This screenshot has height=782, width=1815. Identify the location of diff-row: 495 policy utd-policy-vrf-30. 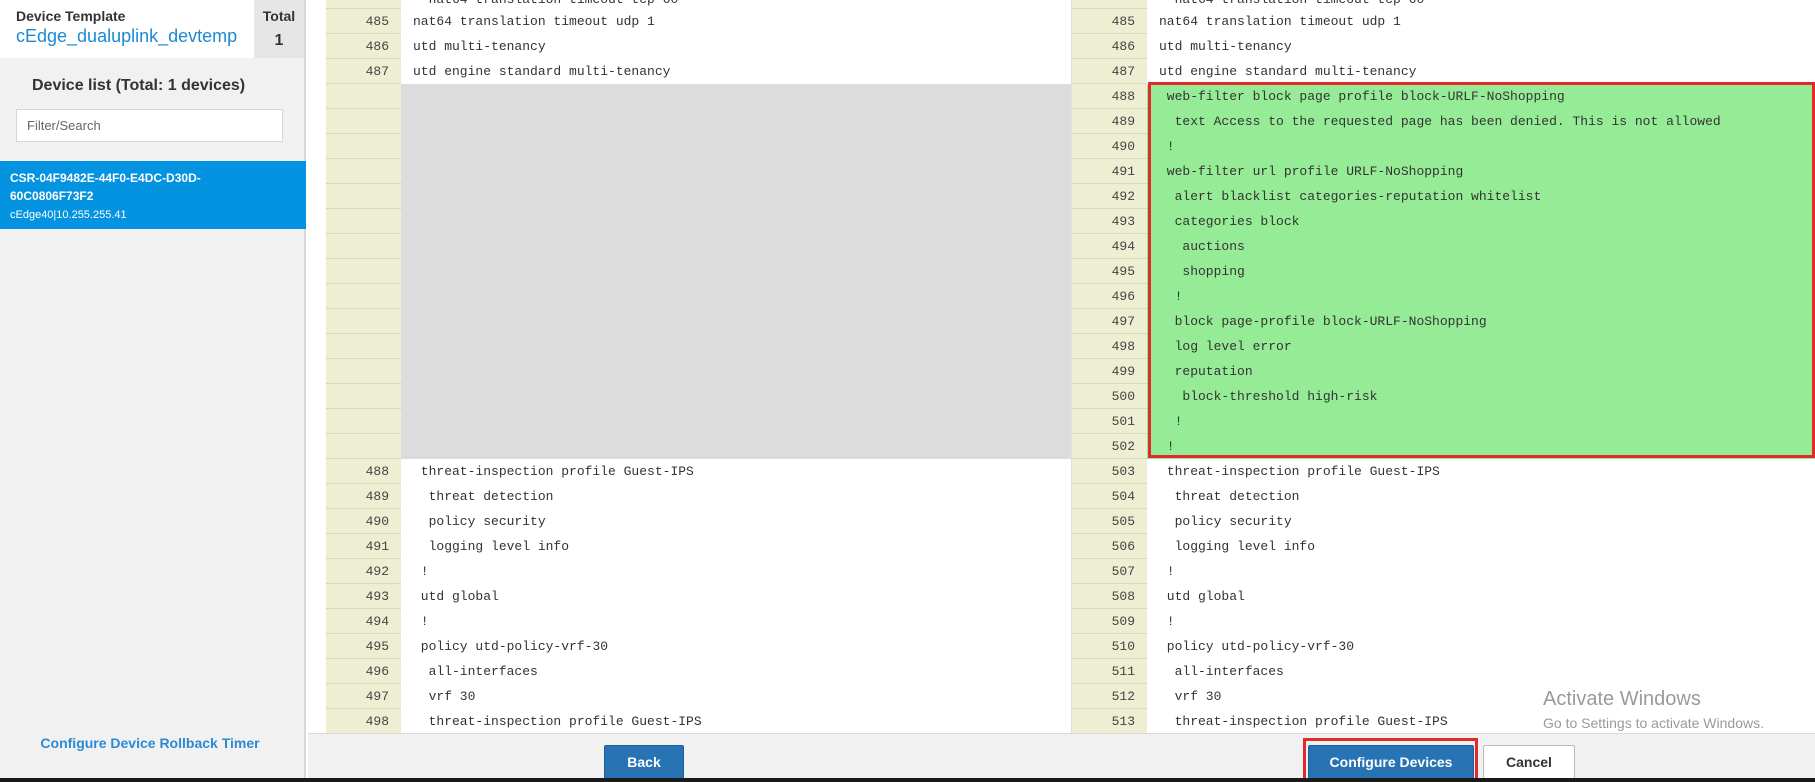
(698, 646).